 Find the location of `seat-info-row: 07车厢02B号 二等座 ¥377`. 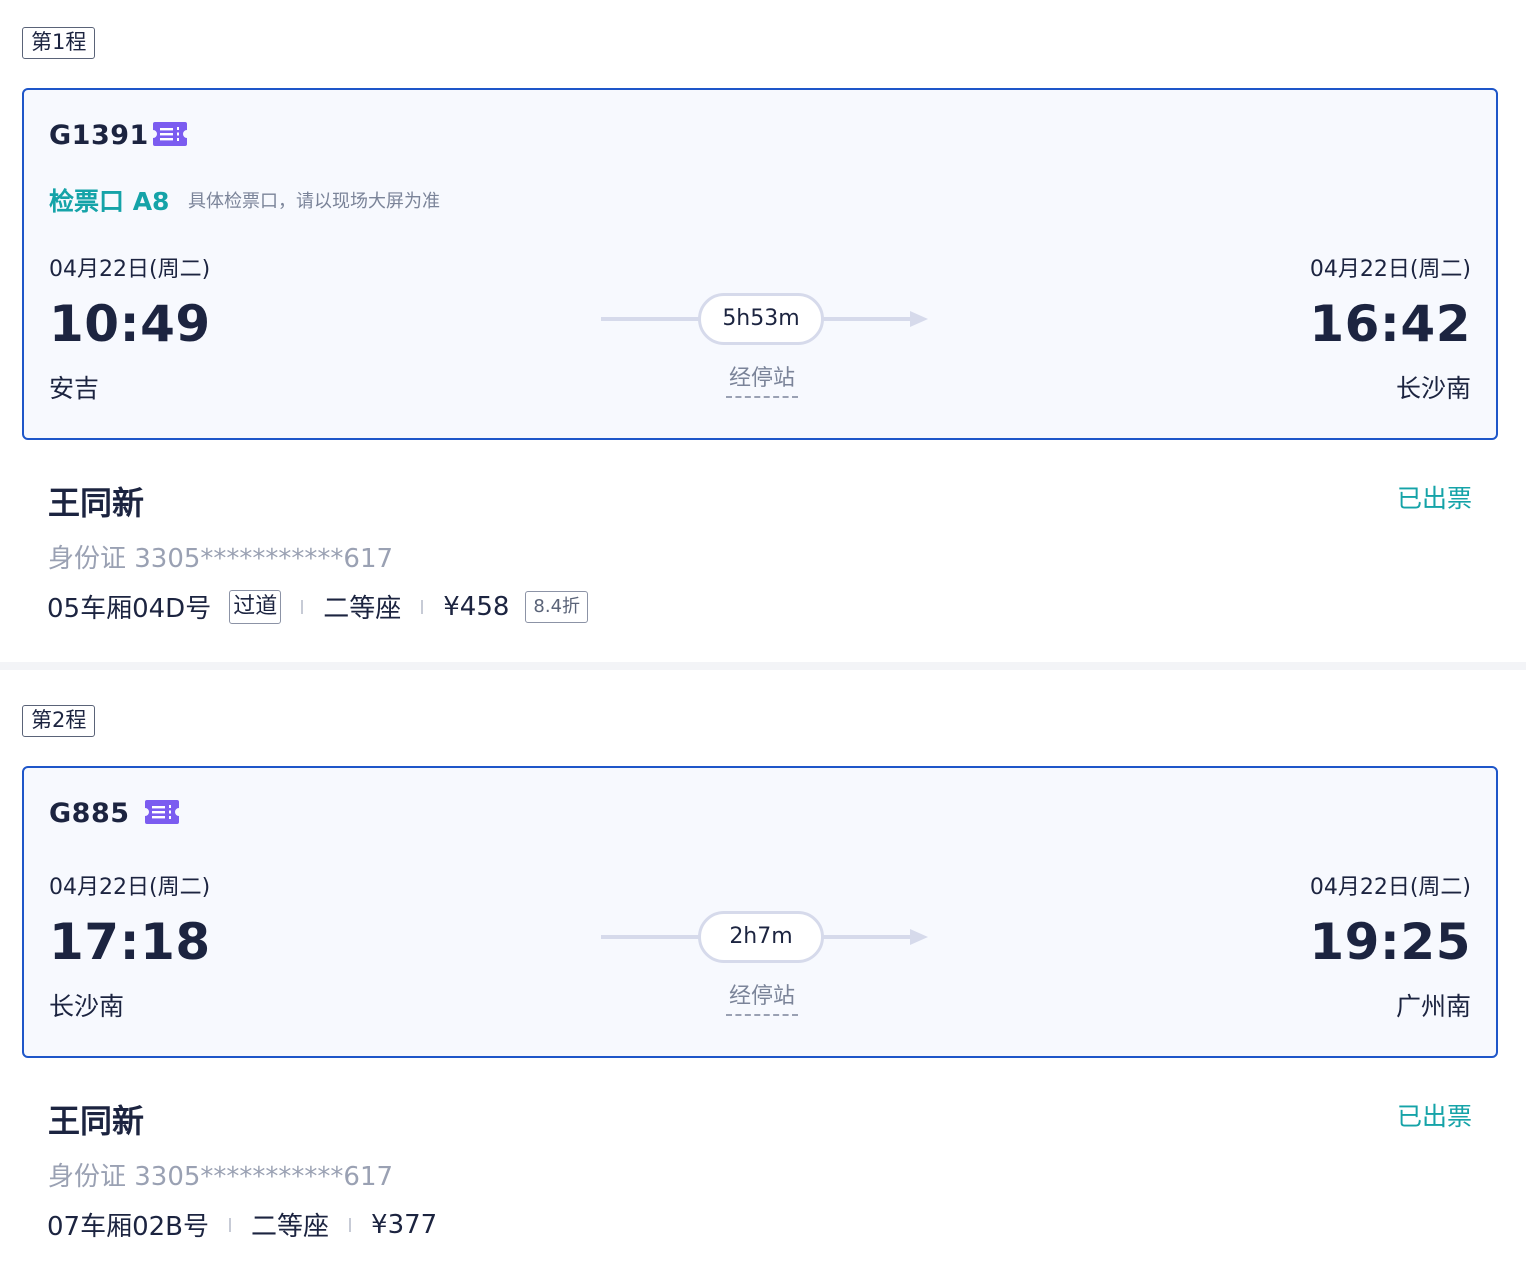

seat-info-row: 07车厢02B号 二等座 ¥377 is located at coordinates (242, 1224).